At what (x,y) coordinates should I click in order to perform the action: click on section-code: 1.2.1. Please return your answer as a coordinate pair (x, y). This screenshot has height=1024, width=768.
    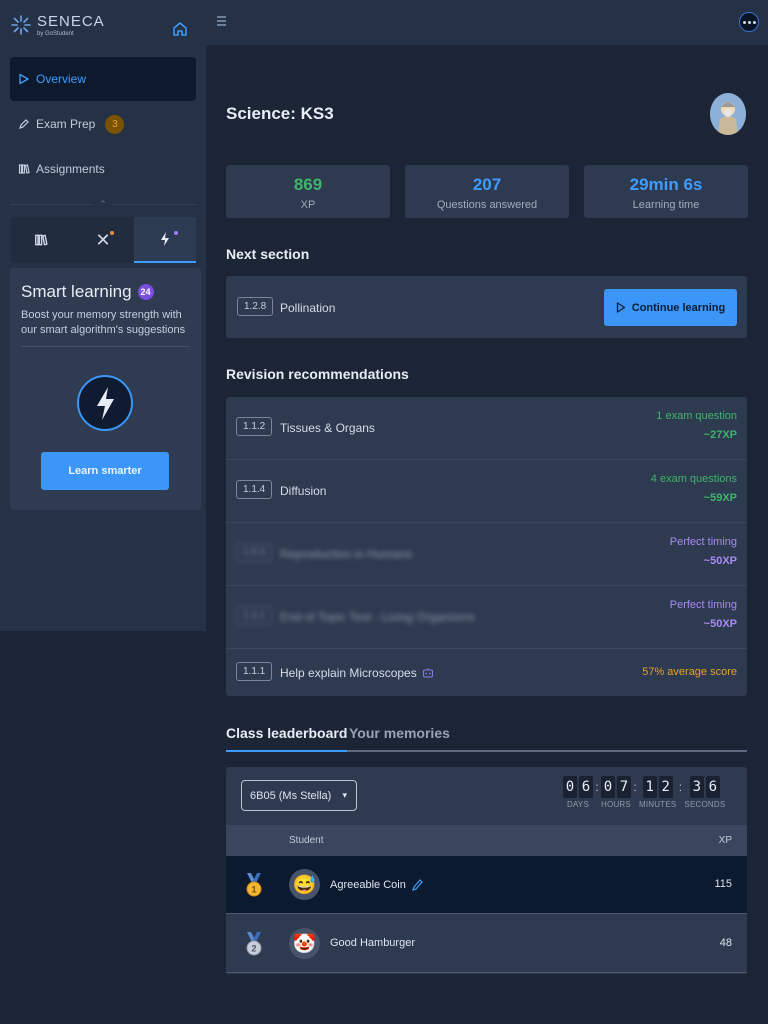
    Looking at the image, I should click on (254, 615).